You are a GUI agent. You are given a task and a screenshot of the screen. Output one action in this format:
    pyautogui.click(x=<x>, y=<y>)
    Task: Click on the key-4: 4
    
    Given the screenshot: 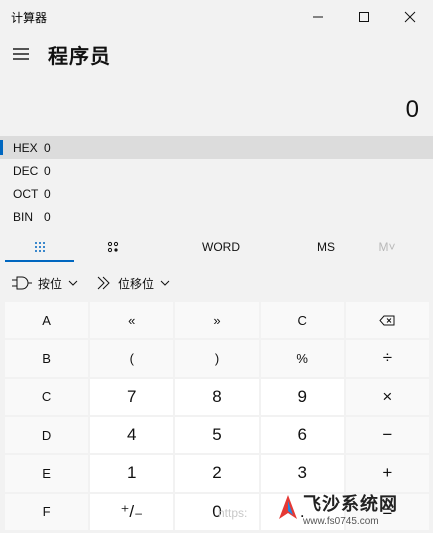 What is the action you would take?
    pyautogui.click(x=132, y=435)
    